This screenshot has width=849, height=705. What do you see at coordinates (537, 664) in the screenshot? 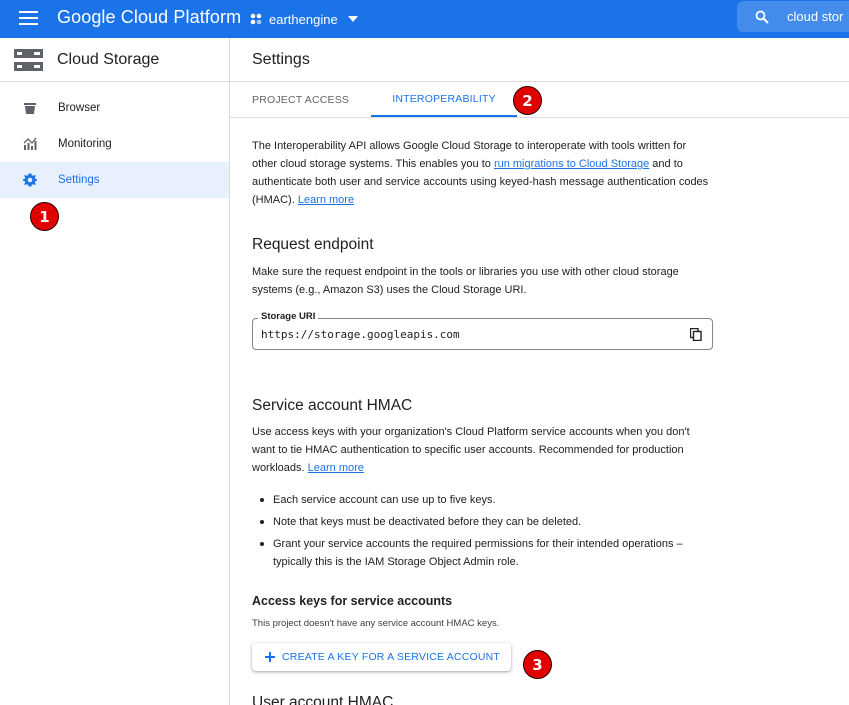
I see `annotation-marker-3: 3` at bounding box center [537, 664].